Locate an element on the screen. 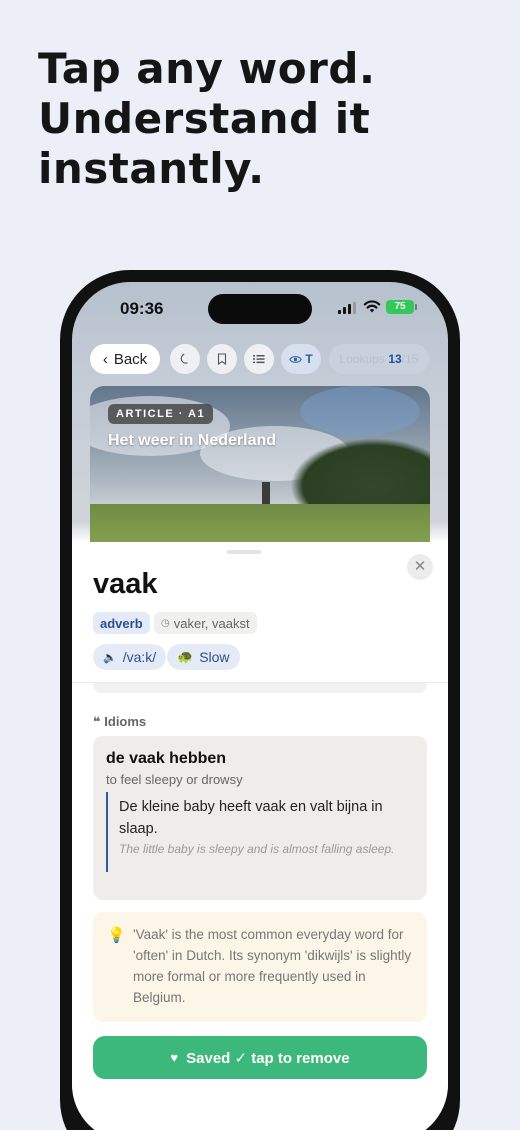 Image resolution: width=520 pixels, height=1130 pixels. saved-label: Saved ✓ tap to remove is located at coordinates (268, 1058).